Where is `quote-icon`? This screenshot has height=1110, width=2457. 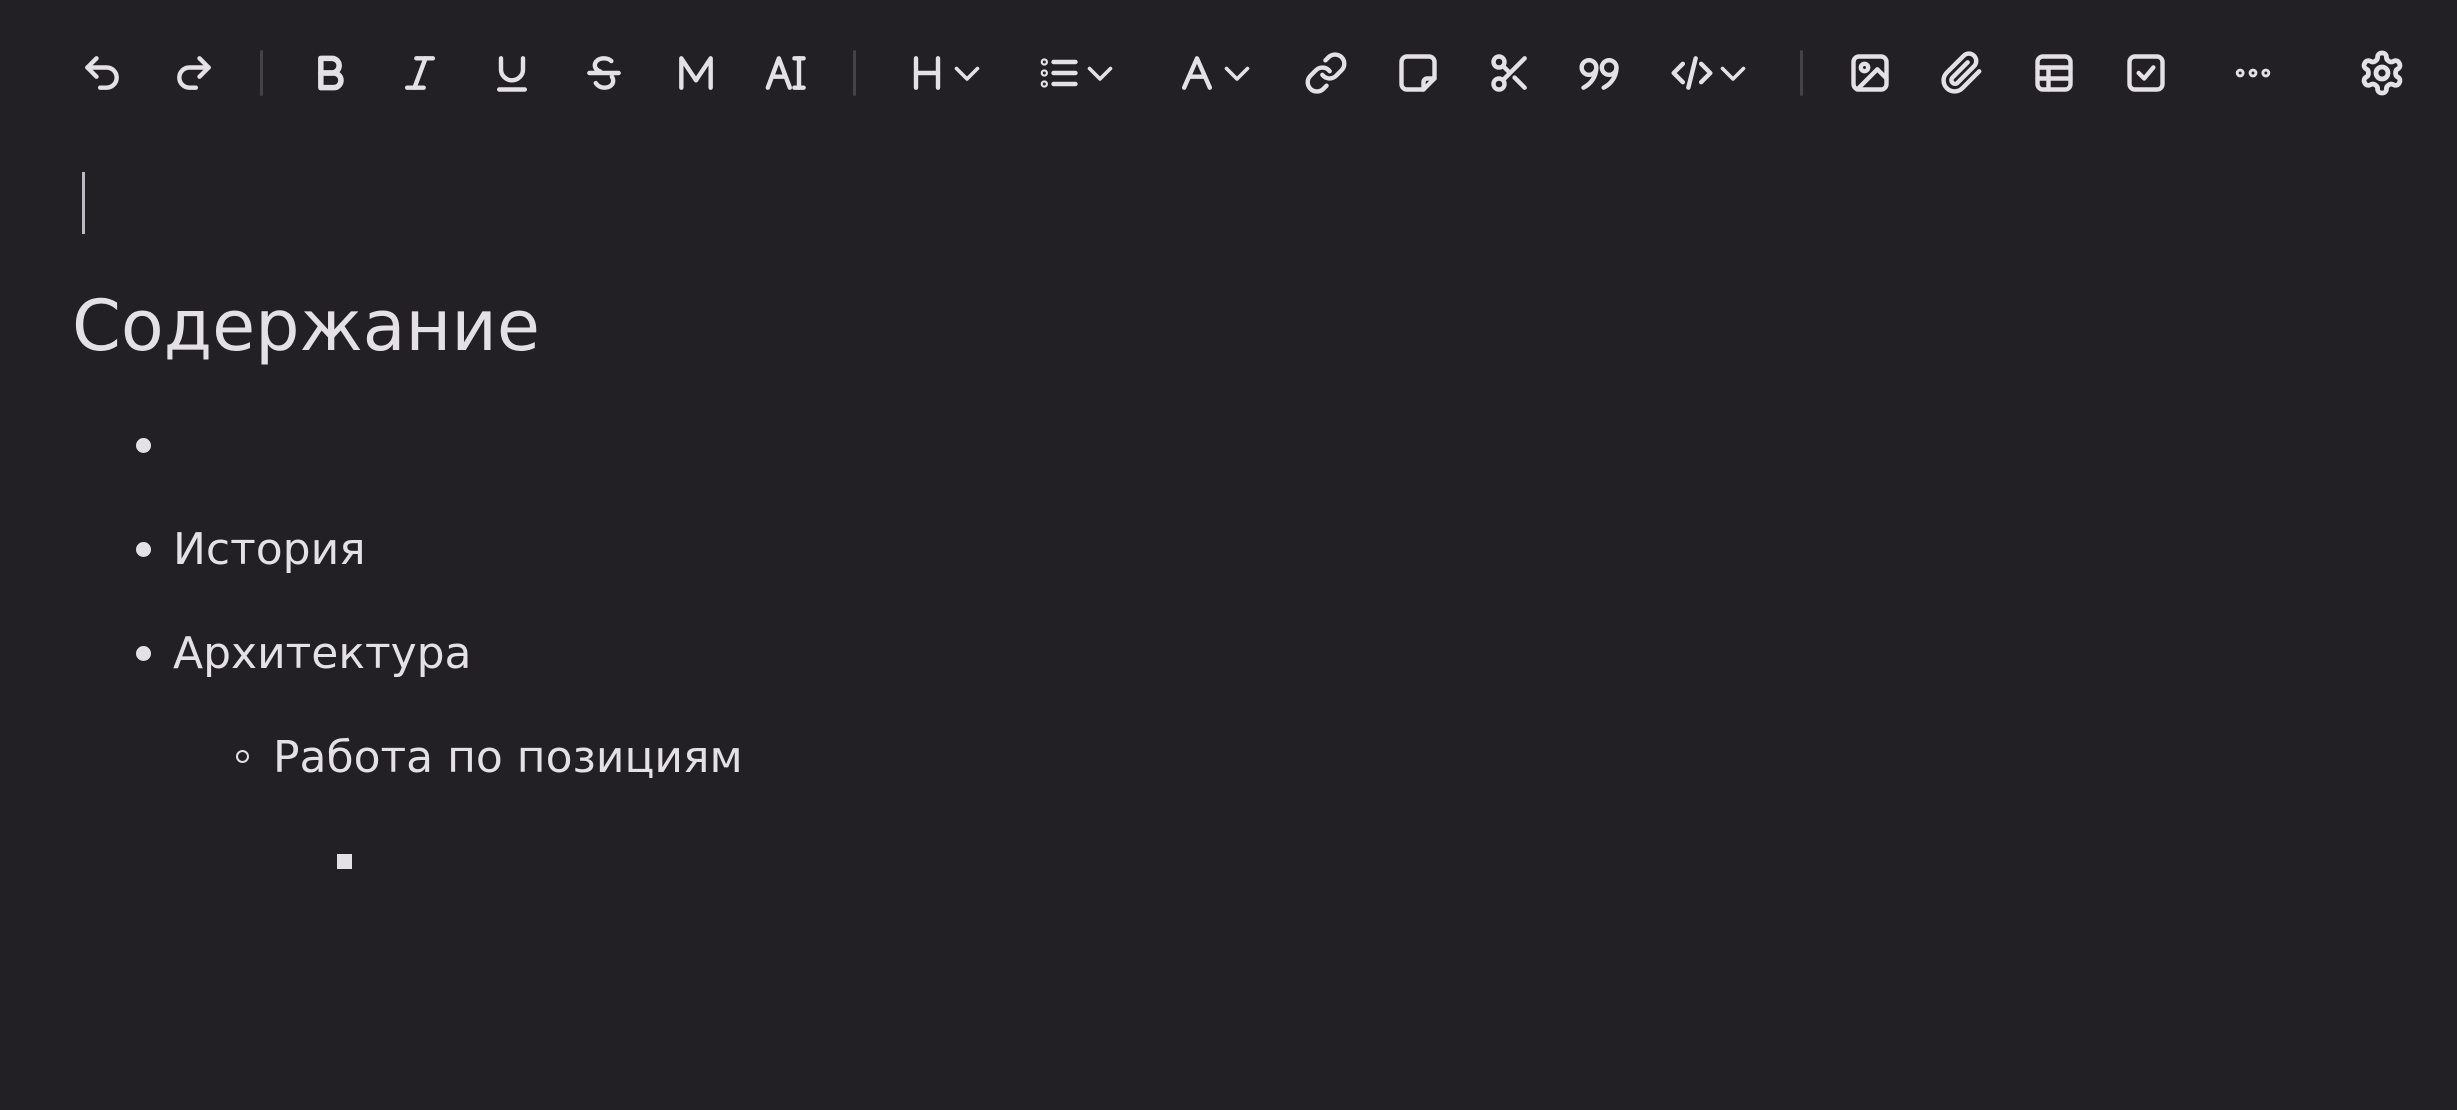
quote-icon is located at coordinates (1599, 73).